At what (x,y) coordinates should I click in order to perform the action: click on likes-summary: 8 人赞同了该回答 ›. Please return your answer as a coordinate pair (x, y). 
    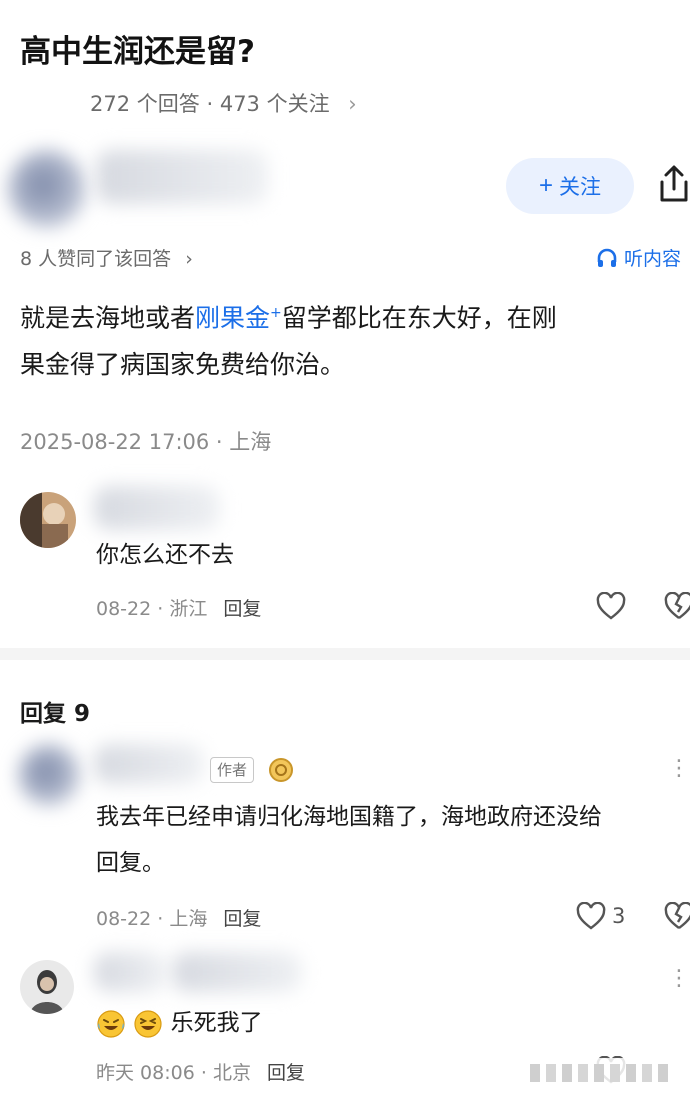
    Looking at the image, I should click on (106, 257).